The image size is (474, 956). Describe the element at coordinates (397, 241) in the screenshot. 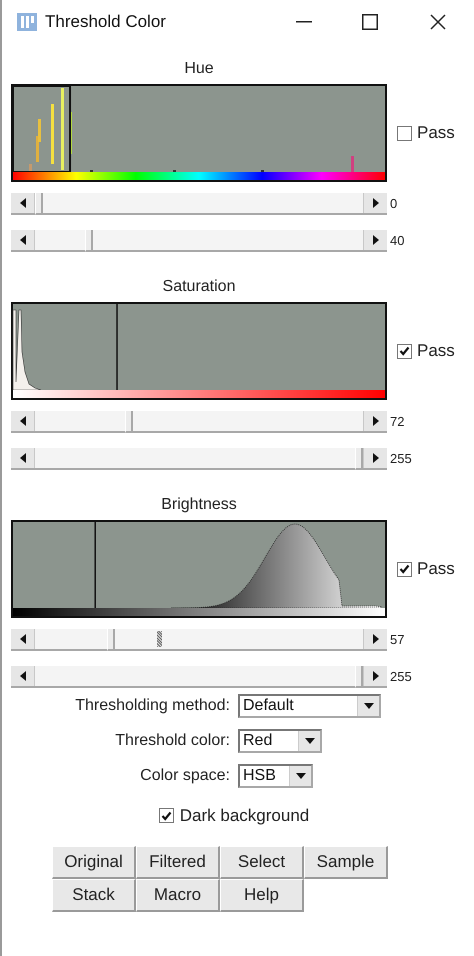

I see `slider-value: 40` at that location.